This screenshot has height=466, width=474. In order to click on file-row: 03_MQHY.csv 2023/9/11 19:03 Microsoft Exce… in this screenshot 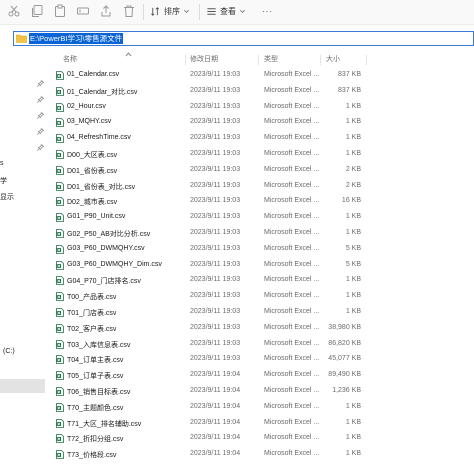, I will do `click(237, 123)`.